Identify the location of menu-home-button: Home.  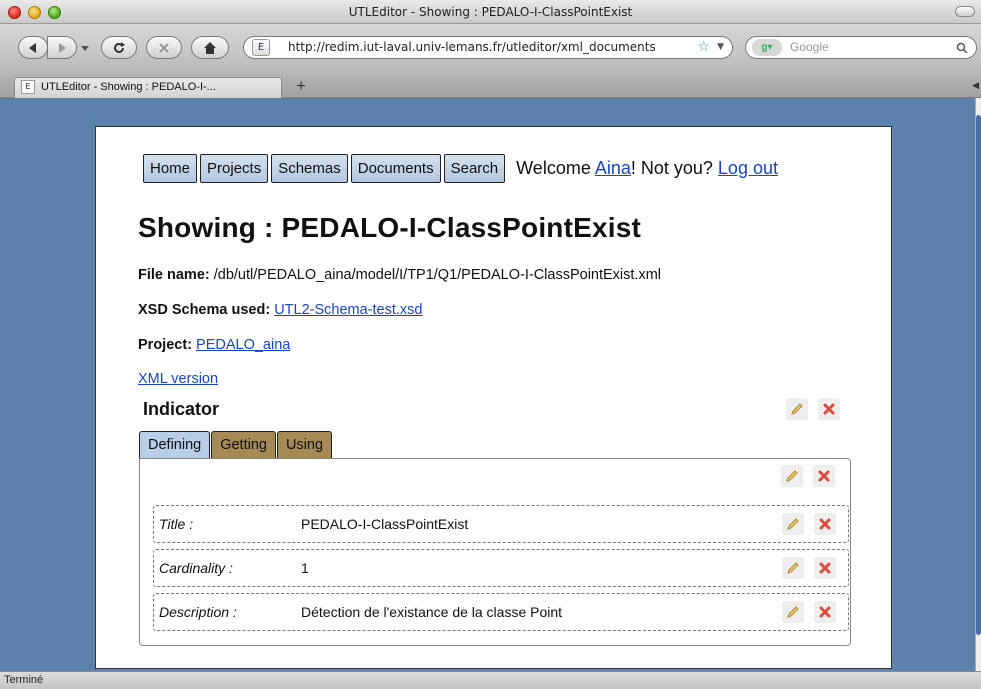
(170, 168).